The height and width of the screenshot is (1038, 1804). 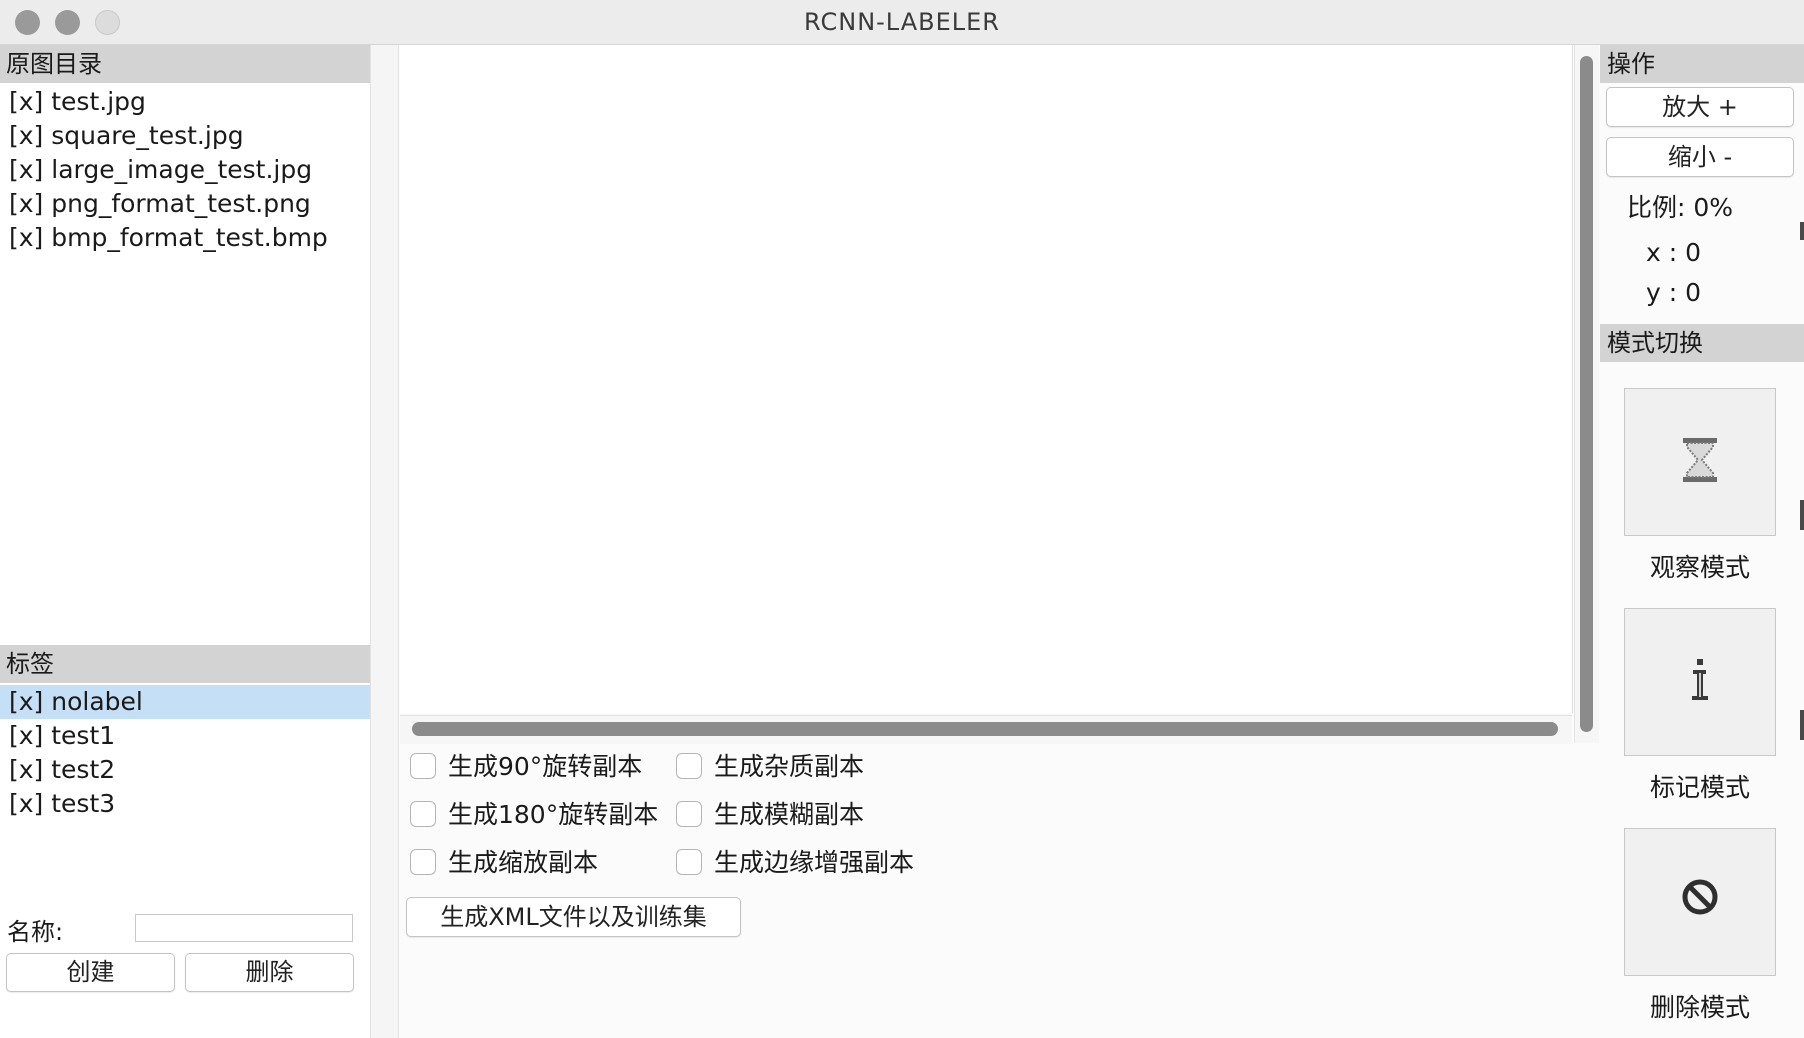 What do you see at coordinates (185, 770) in the screenshot?
I see `label-list-item: [x] test2` at bounding box center [185, 770].